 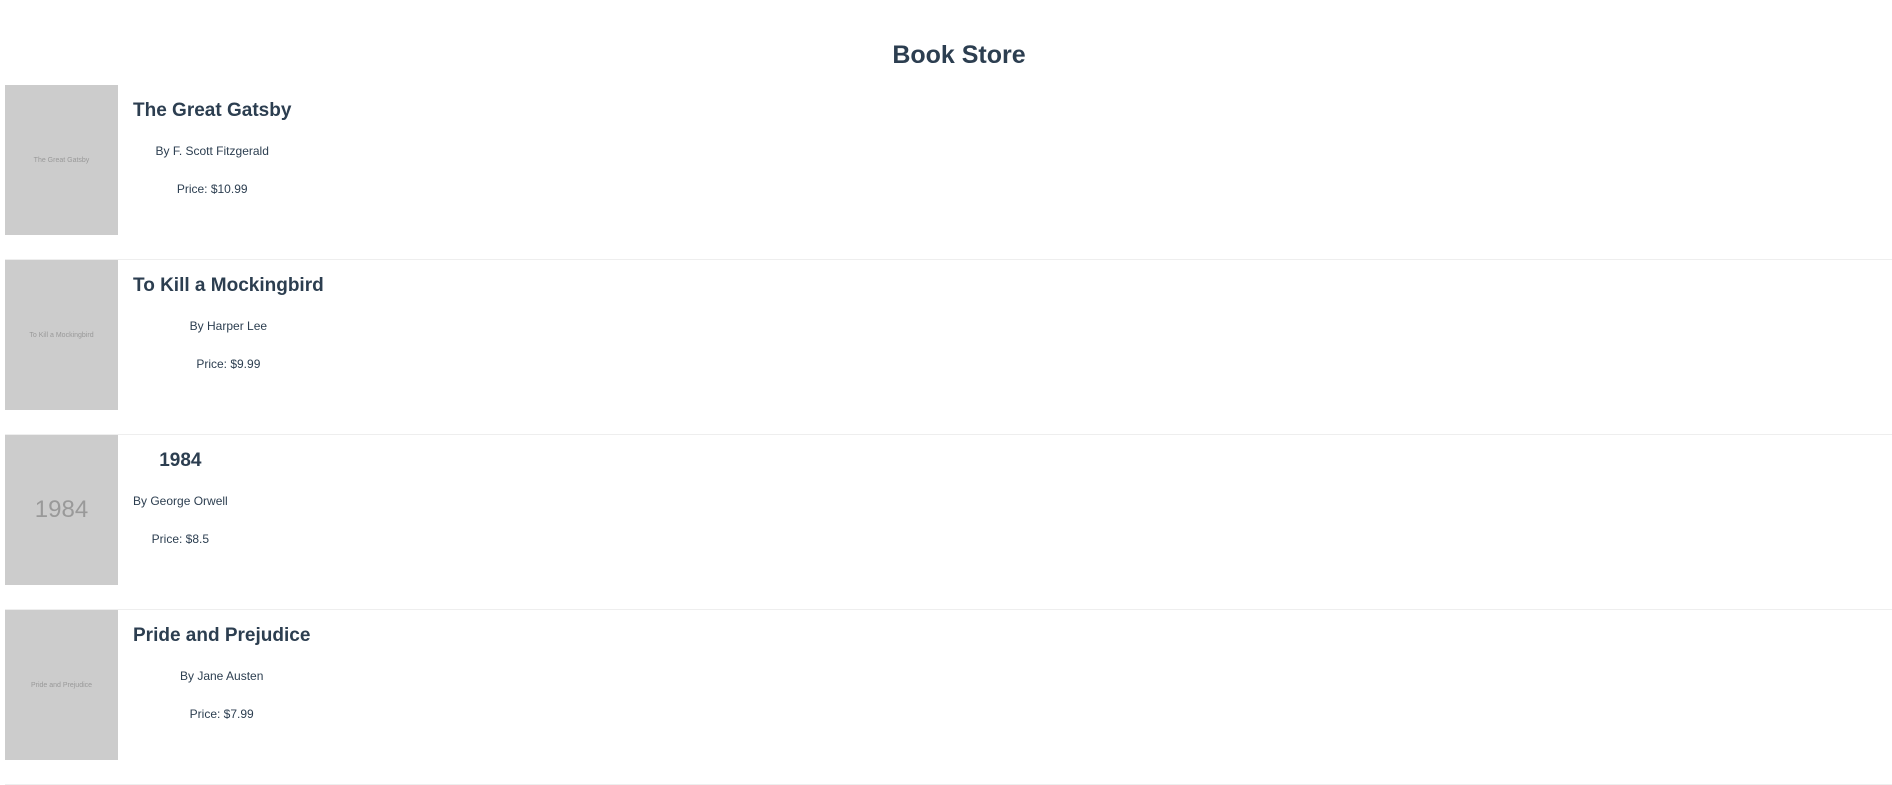 What do you see at coordinates (221, 636) in the screenshot?
I see `book-title: Pride and Prejudice` at bounding box center [221, 636].